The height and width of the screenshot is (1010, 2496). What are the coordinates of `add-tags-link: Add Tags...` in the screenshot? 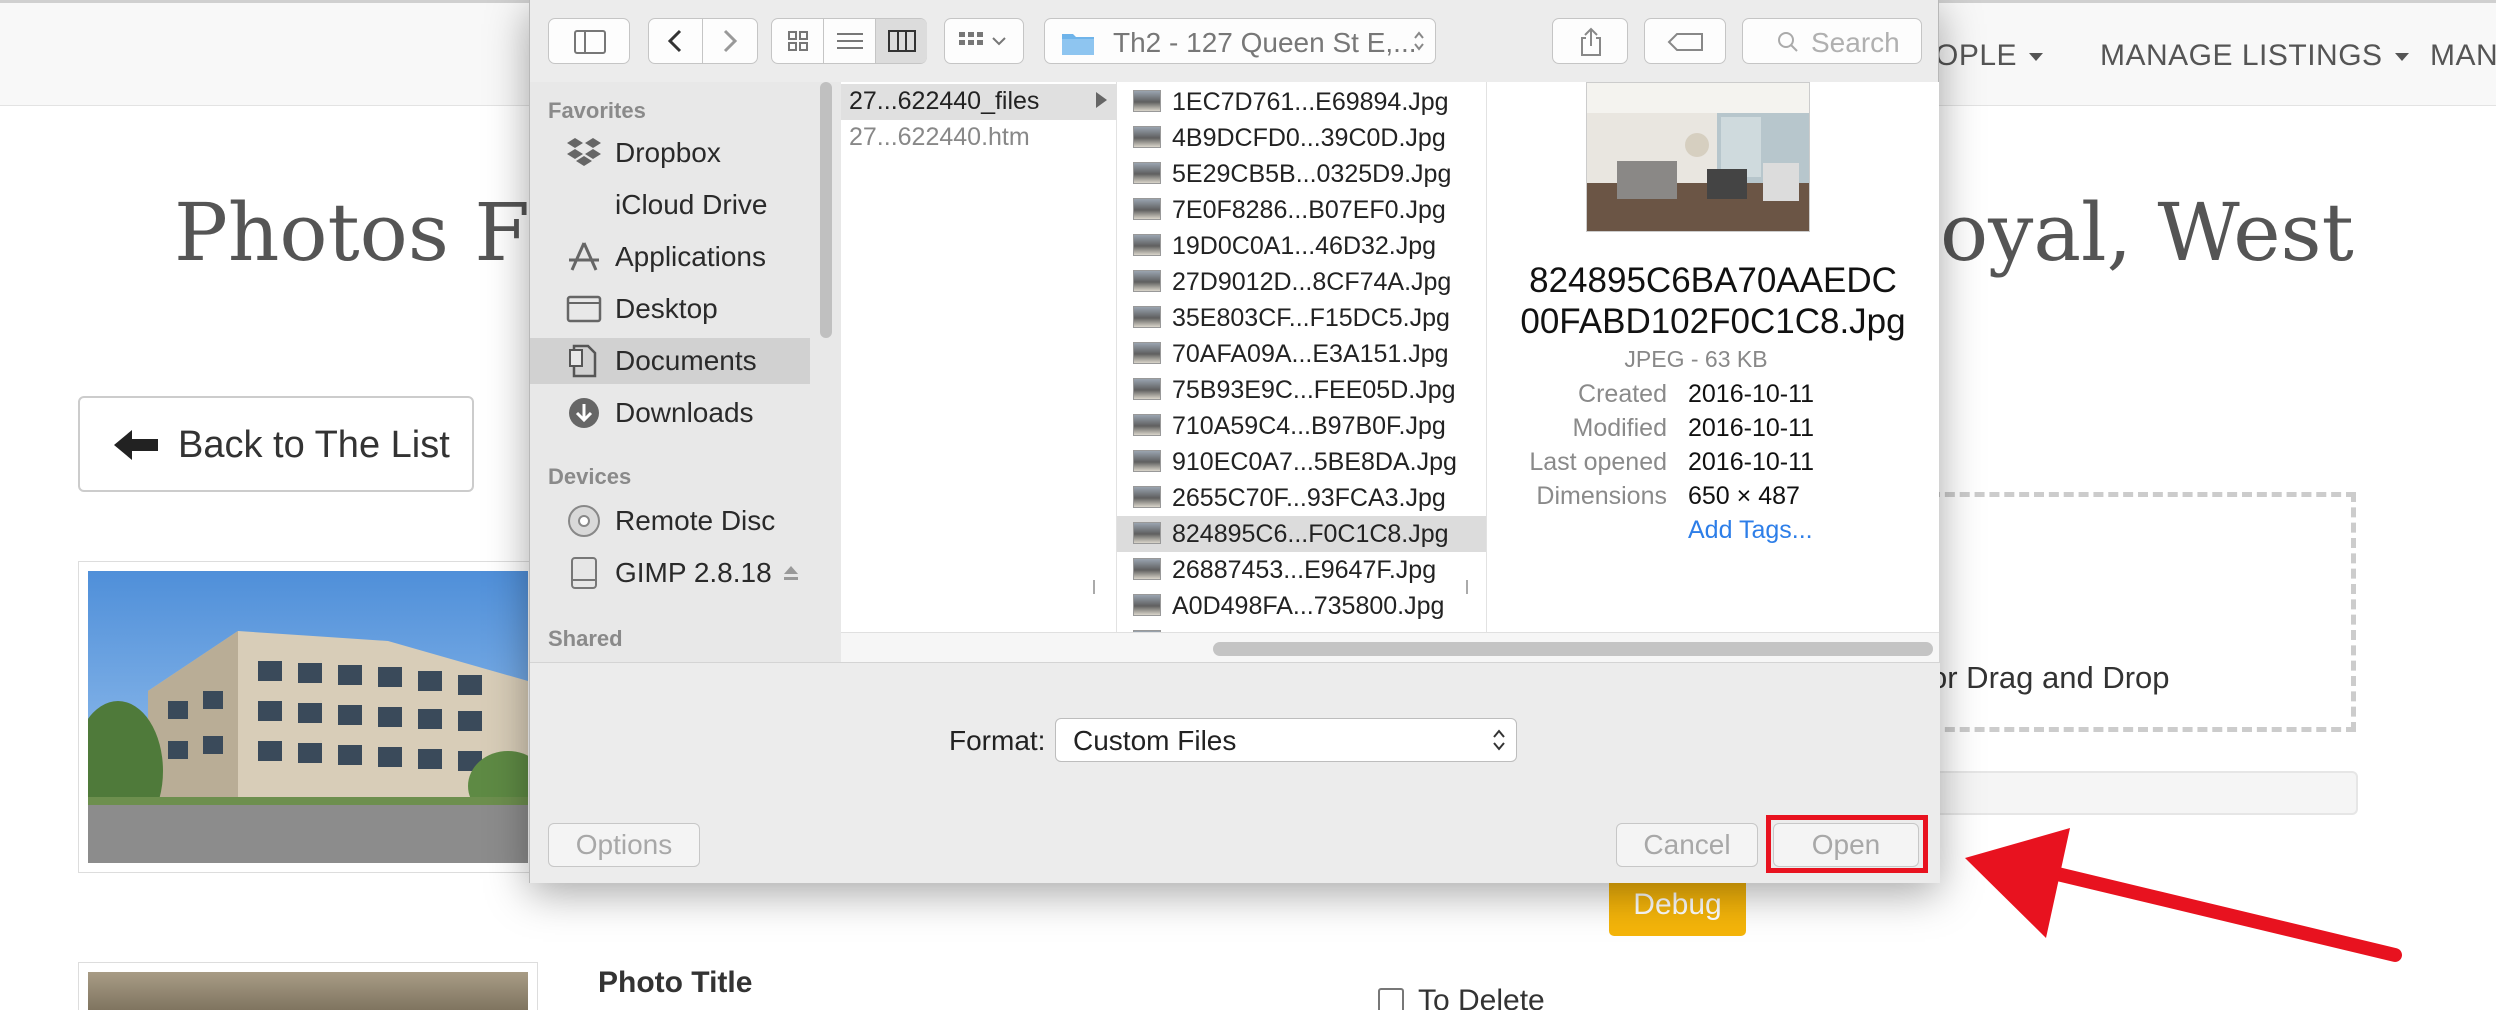 It's located at (1750, 530).